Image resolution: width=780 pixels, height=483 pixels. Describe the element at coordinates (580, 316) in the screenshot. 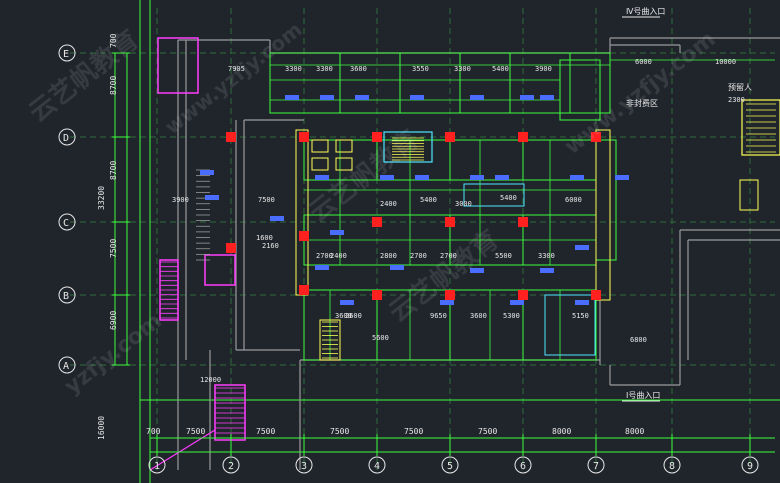

I see `dim-text-inner: 5150` at that location.